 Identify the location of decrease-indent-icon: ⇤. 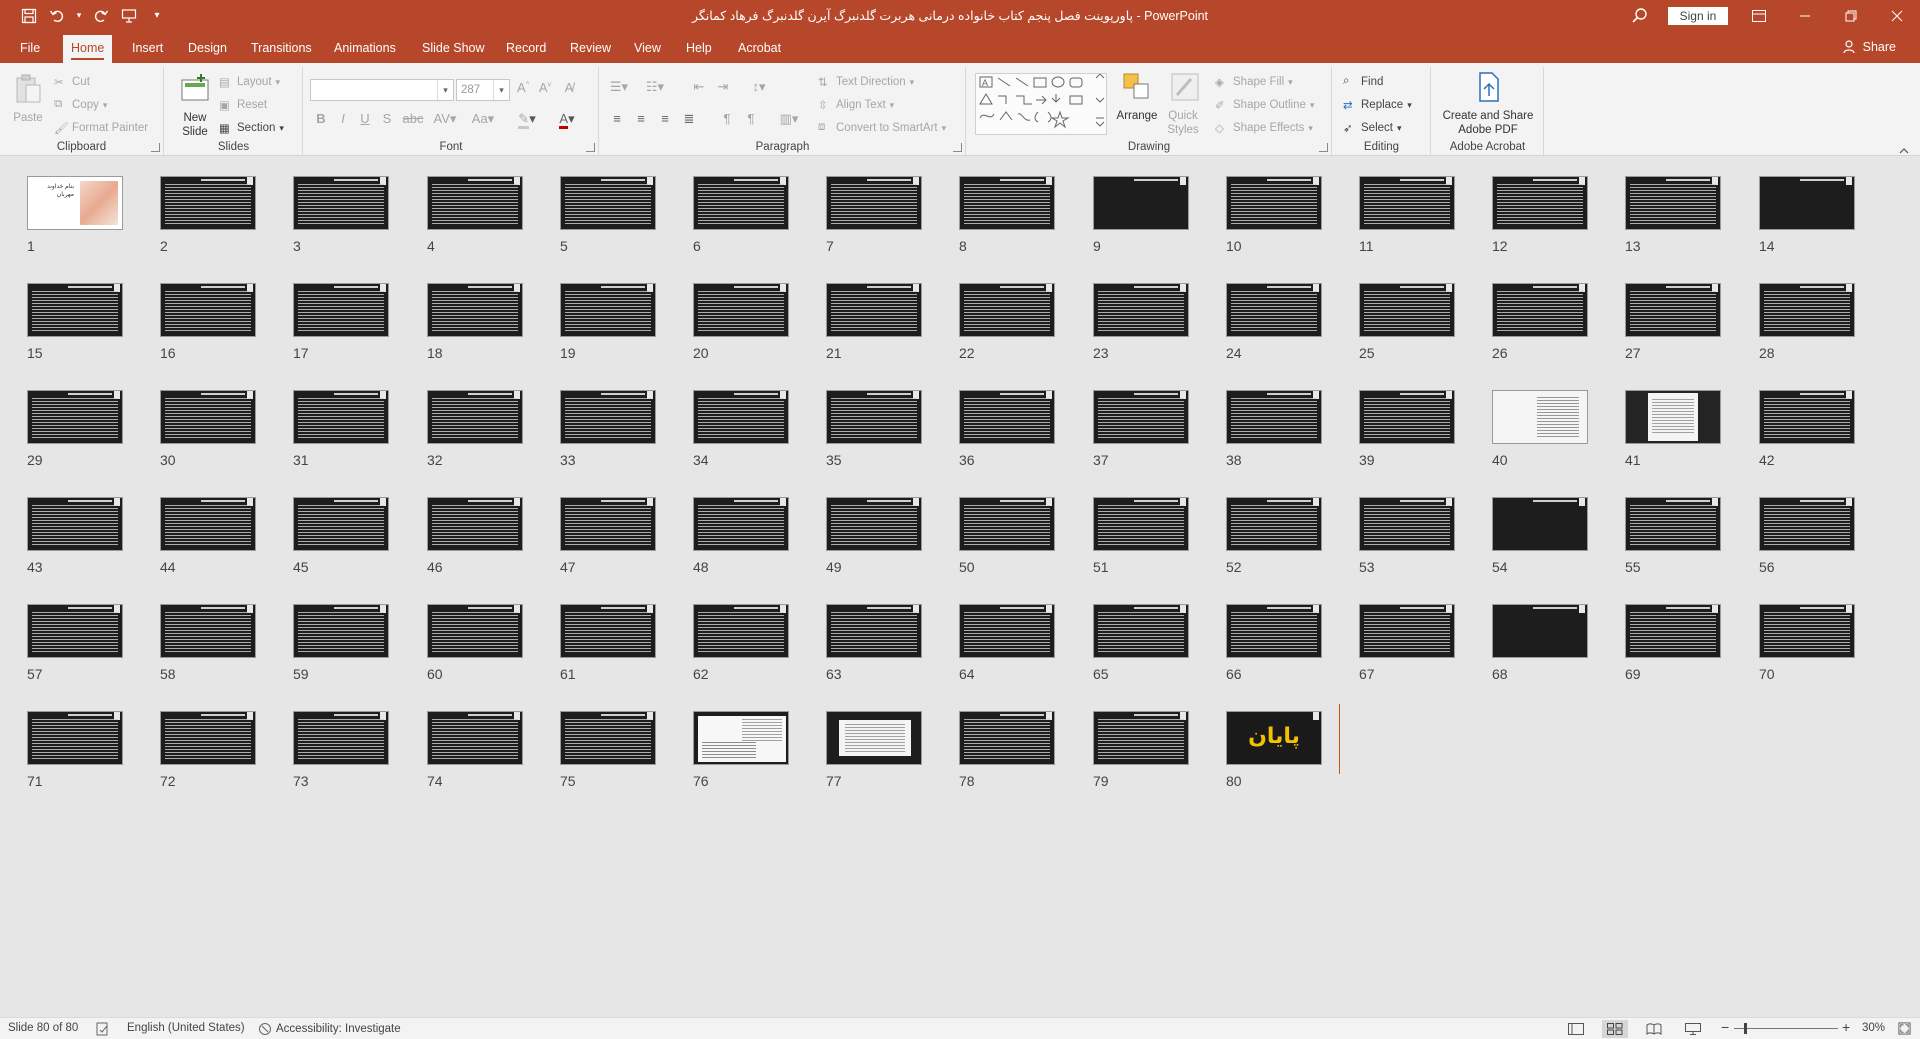
(699, 87).